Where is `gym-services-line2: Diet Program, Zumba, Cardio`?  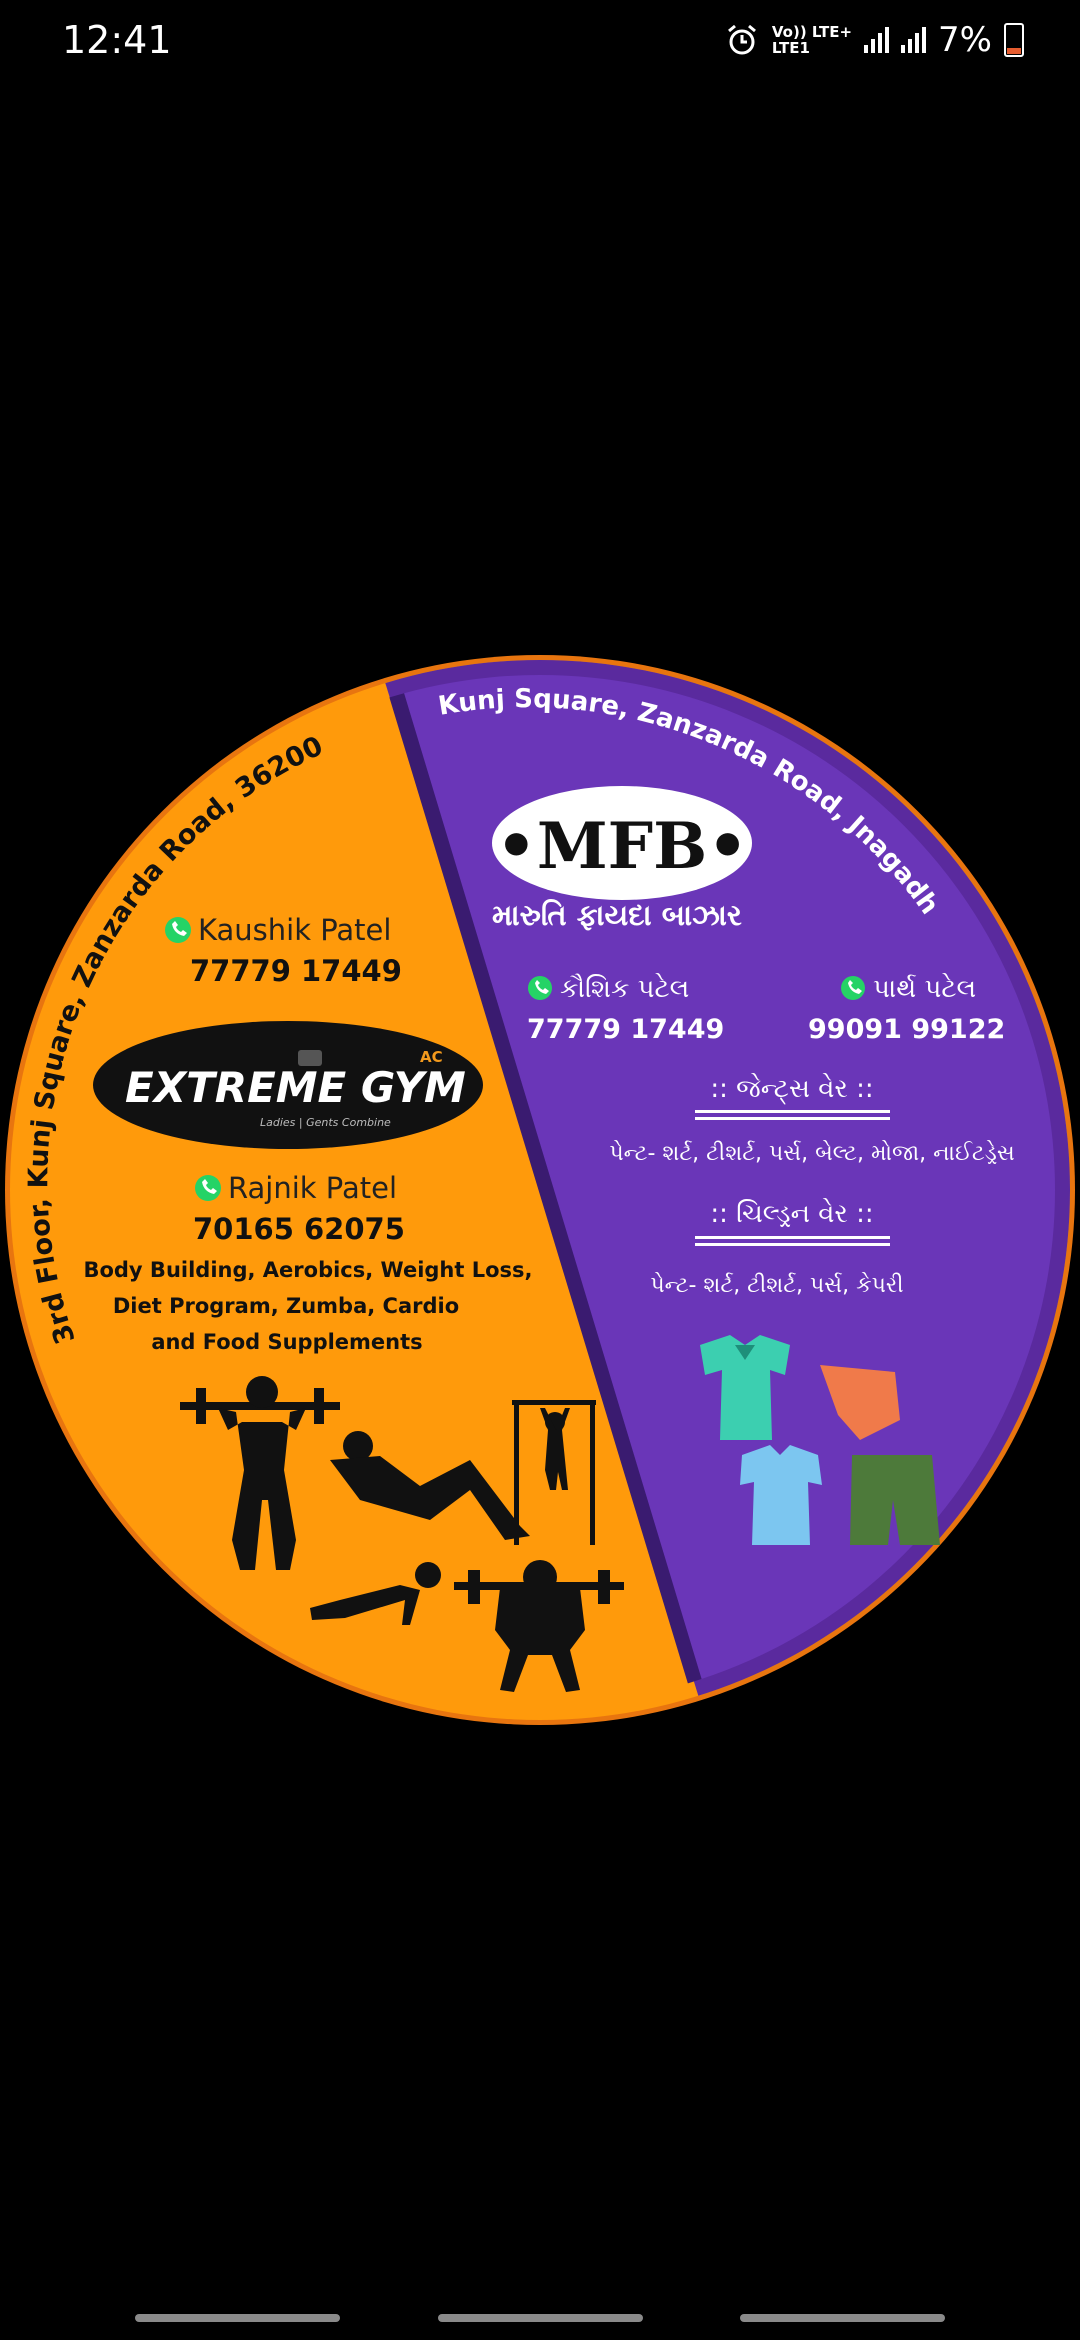 gym-services-line2: Diet Program, Zumba, Cardio is located at coordinates (286, 1306).